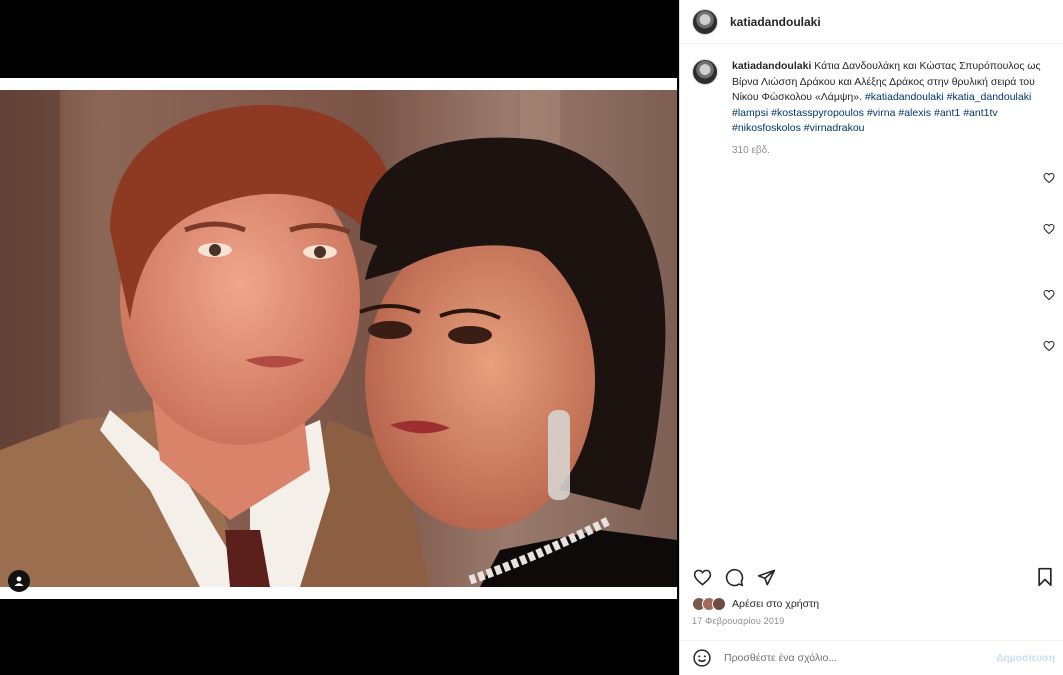 Image resolution: width=1063 pixels, height=675 pixels. I want to click on caption-avatar, so click(705, 72).